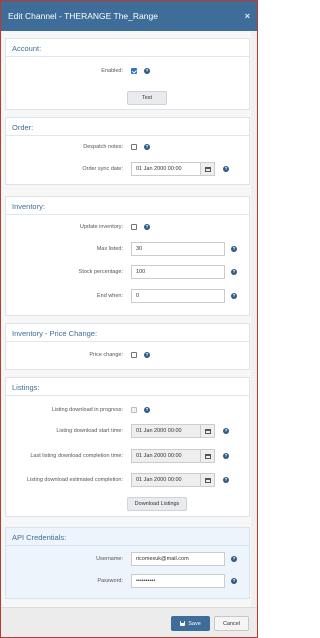  Describe the element at coordinates (101, 227) in the screenshot. I see `update-inventory-label: Update inventory:` at that location.